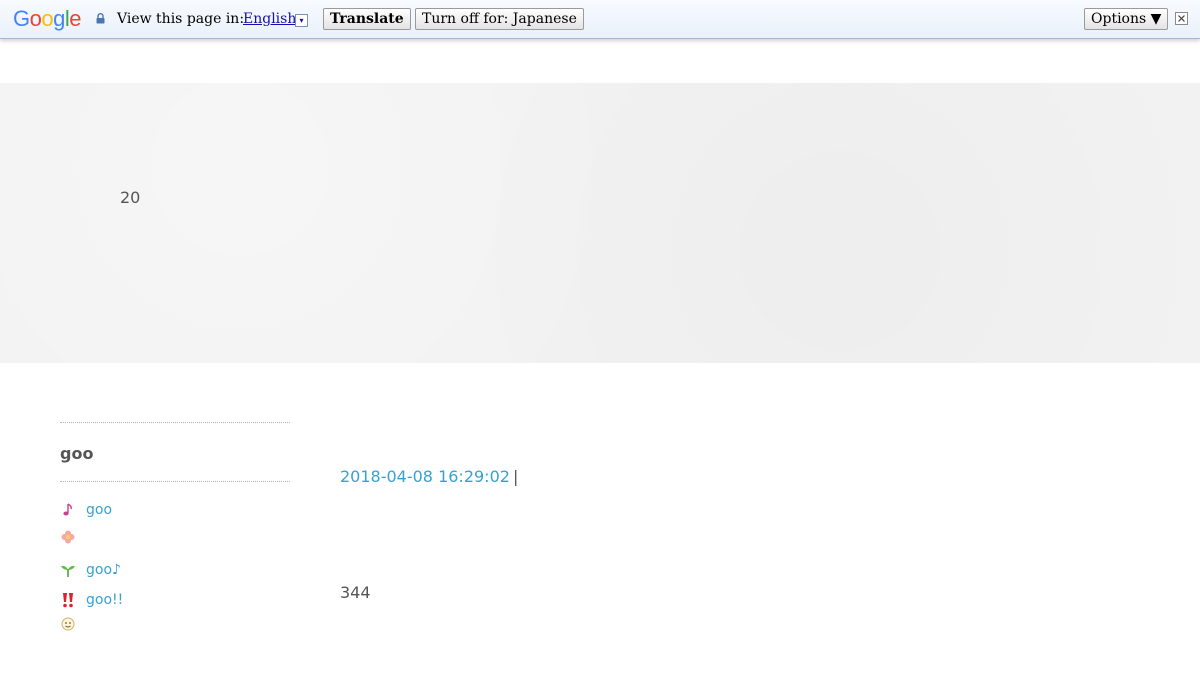  What do you see at coordinates (269, 19) in the screenshot?
I see `language-link: English` at bounding box center [269, 19].